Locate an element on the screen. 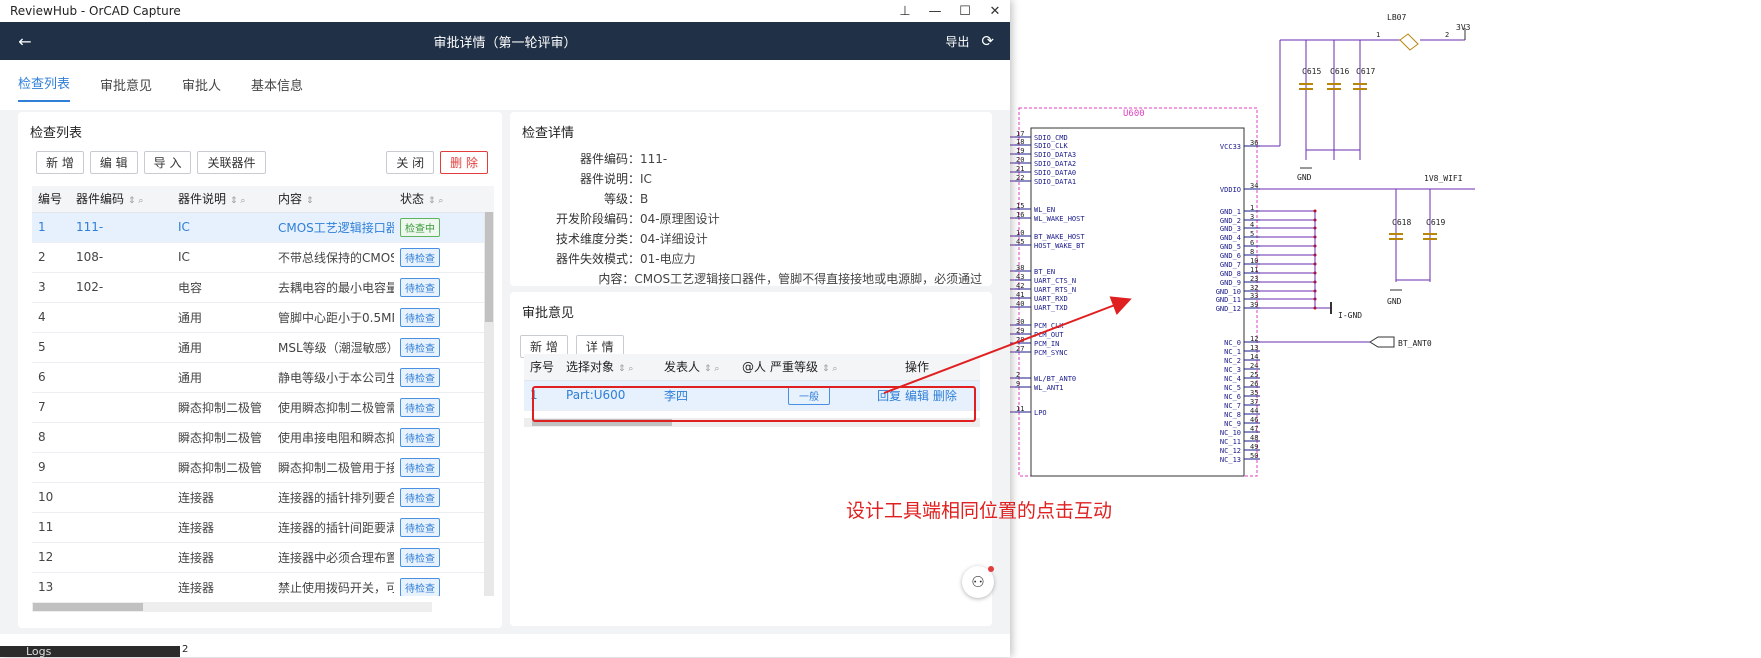  export-button: 导出 is located at coordinates (957, 41).